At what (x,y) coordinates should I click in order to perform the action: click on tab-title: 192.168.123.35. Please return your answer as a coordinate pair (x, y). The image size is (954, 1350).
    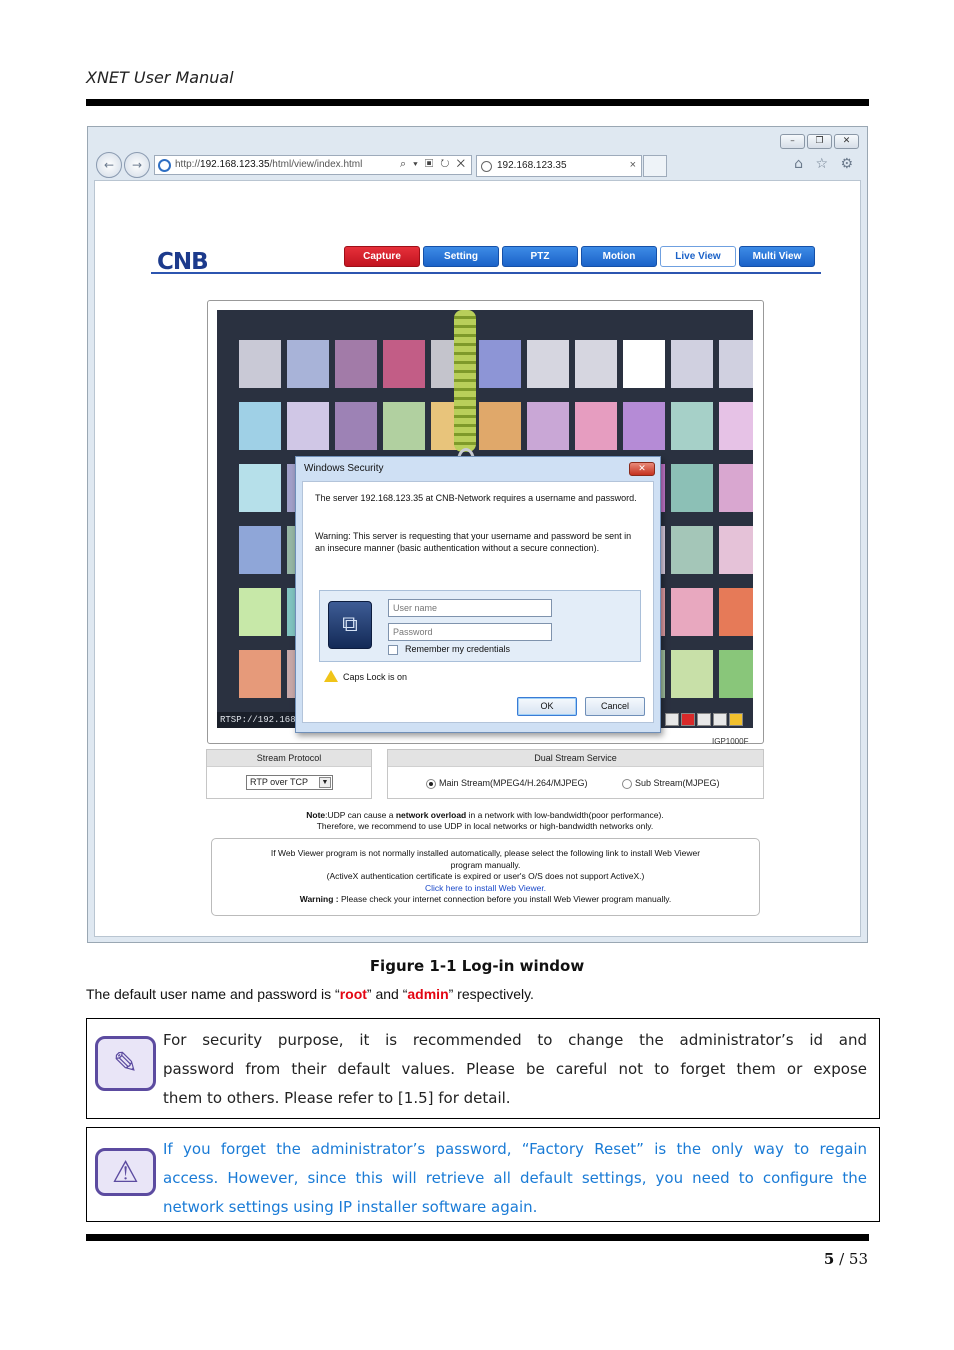
    Looking at the image, I should click on (532, 165).